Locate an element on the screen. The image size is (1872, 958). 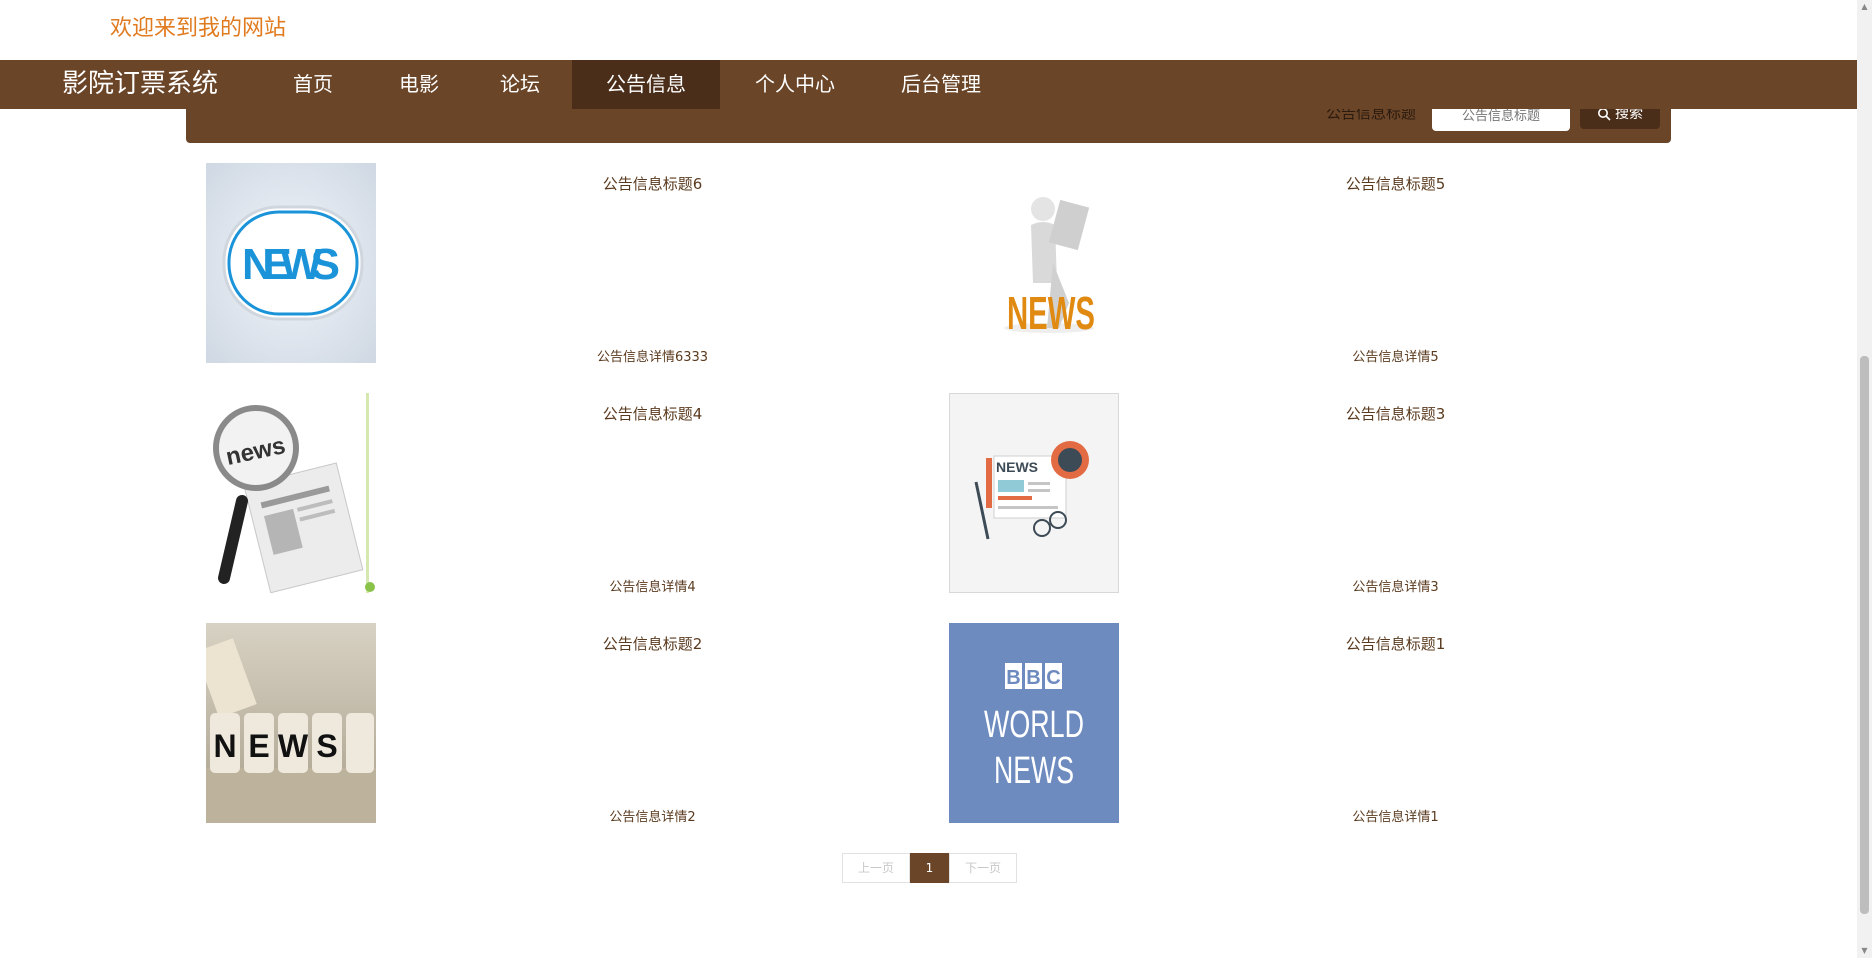
card-detail: 公告信息详情1 is located at coordinates (1395, 817).